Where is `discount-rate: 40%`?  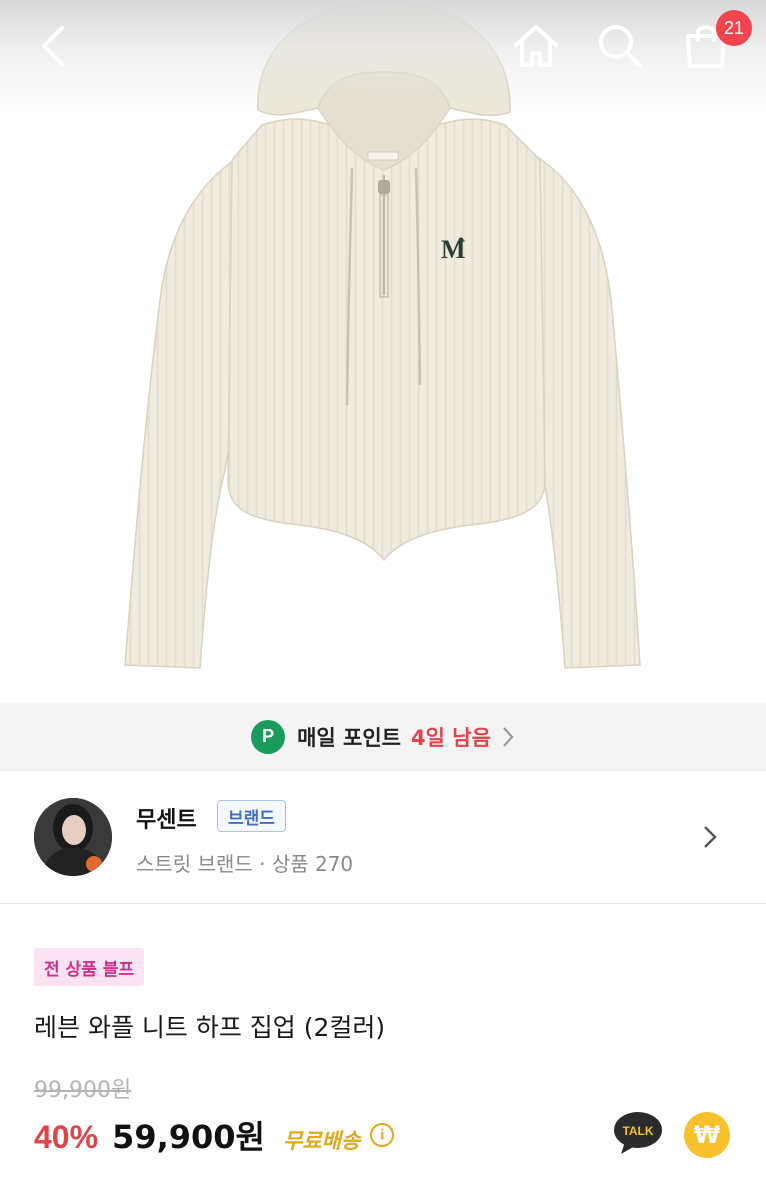
discount-rate: 40% is located at coordinates (66, 1137).